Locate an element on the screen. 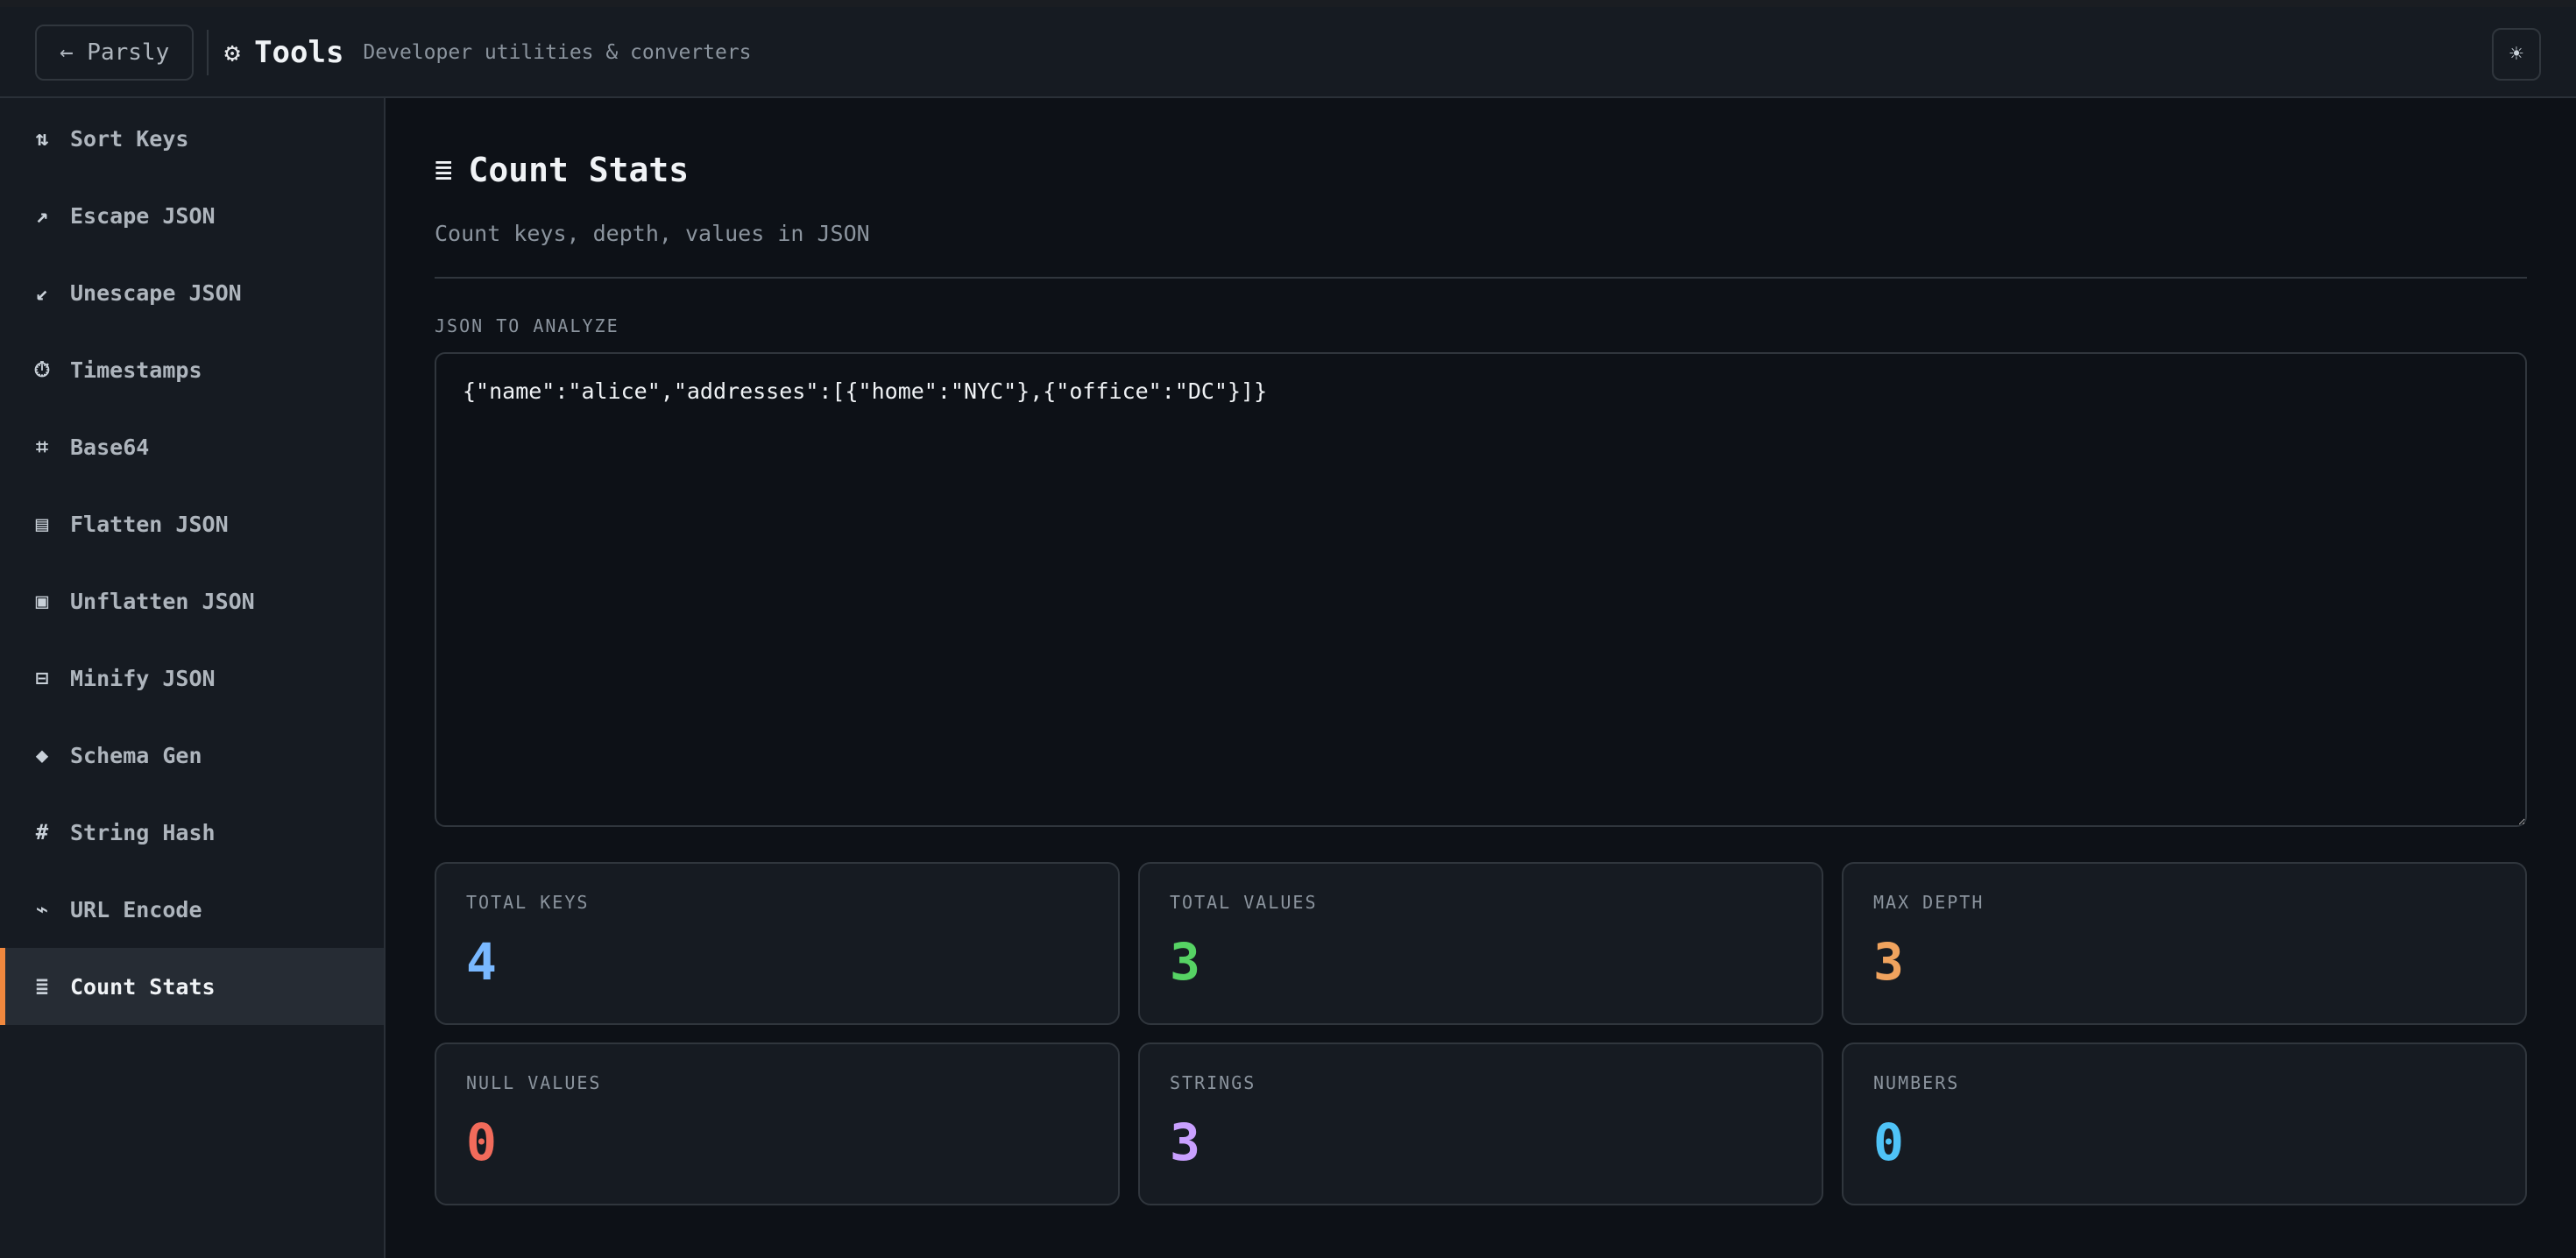 The width and height of the screenshot is (2576, 1258). minify-icon: ⊟ is located at coordinates (42, 678).